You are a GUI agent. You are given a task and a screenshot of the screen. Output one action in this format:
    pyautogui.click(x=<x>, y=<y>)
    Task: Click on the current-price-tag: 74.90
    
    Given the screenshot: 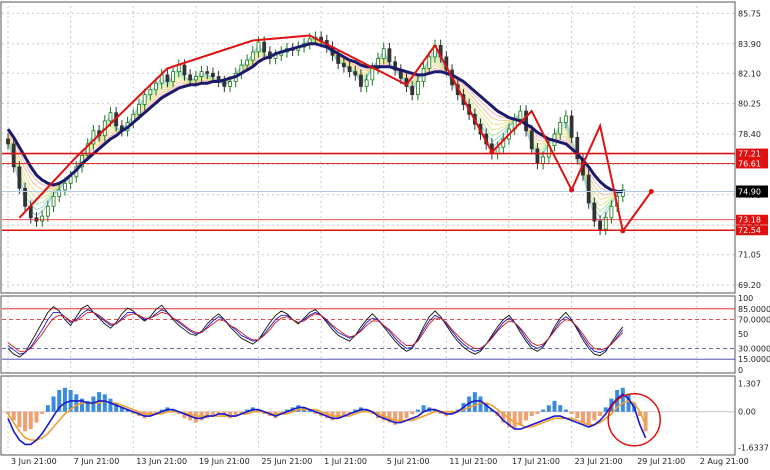 What is the action you would take?
    pyautogui.click(x=752, y=191)
    